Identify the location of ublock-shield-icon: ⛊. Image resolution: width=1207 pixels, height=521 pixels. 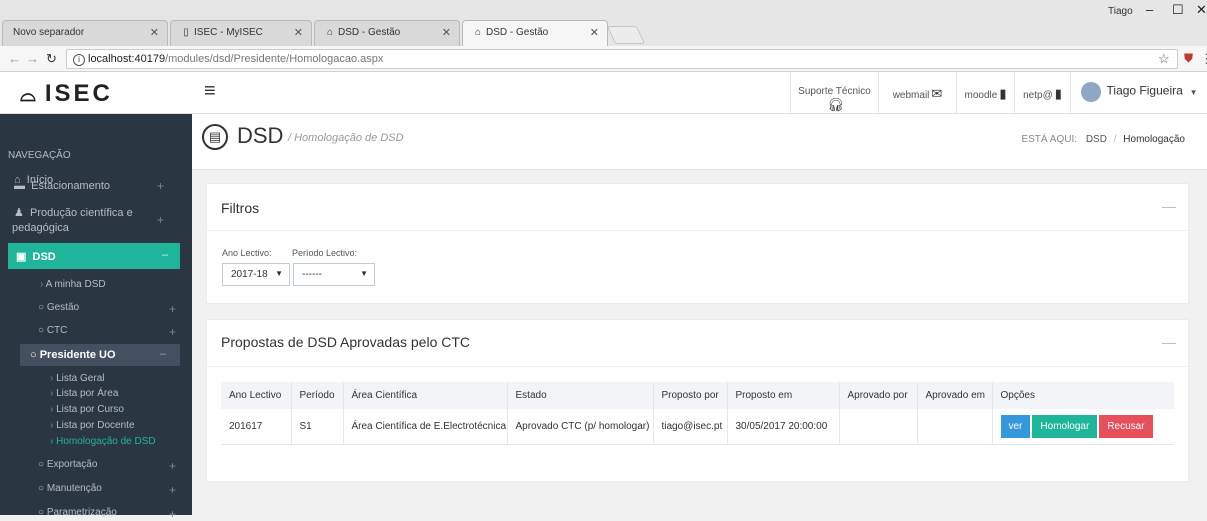
(1188, 58).